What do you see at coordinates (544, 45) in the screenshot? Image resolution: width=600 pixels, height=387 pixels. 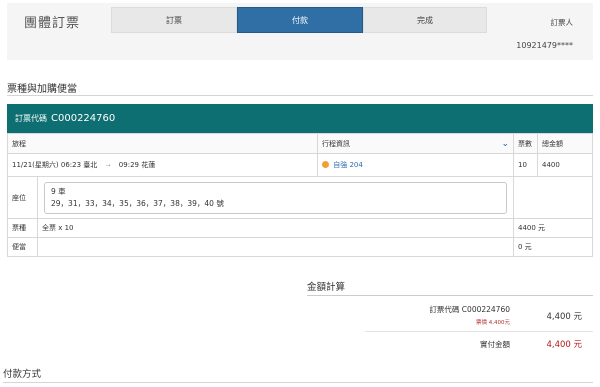 I see `booker-id: 10921479****` at bounding box center [544, 45].